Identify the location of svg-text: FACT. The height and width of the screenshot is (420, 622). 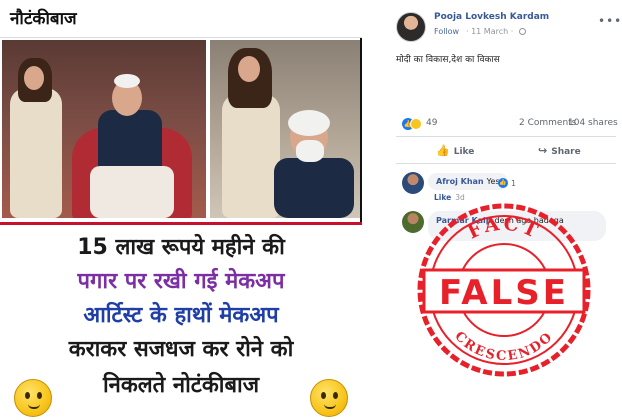
(504, 227).